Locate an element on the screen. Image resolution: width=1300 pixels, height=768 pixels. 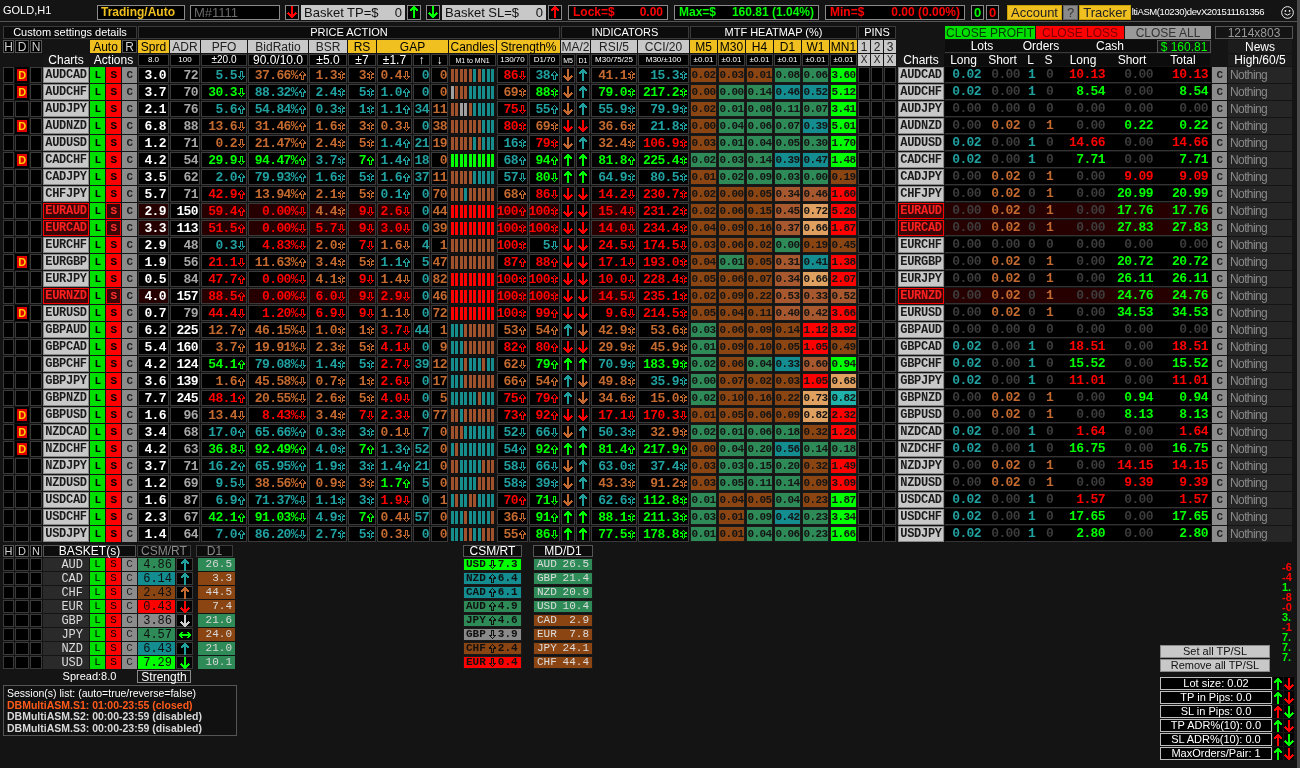
chart-button: GBPJPY is located at coordinates (921, 381).